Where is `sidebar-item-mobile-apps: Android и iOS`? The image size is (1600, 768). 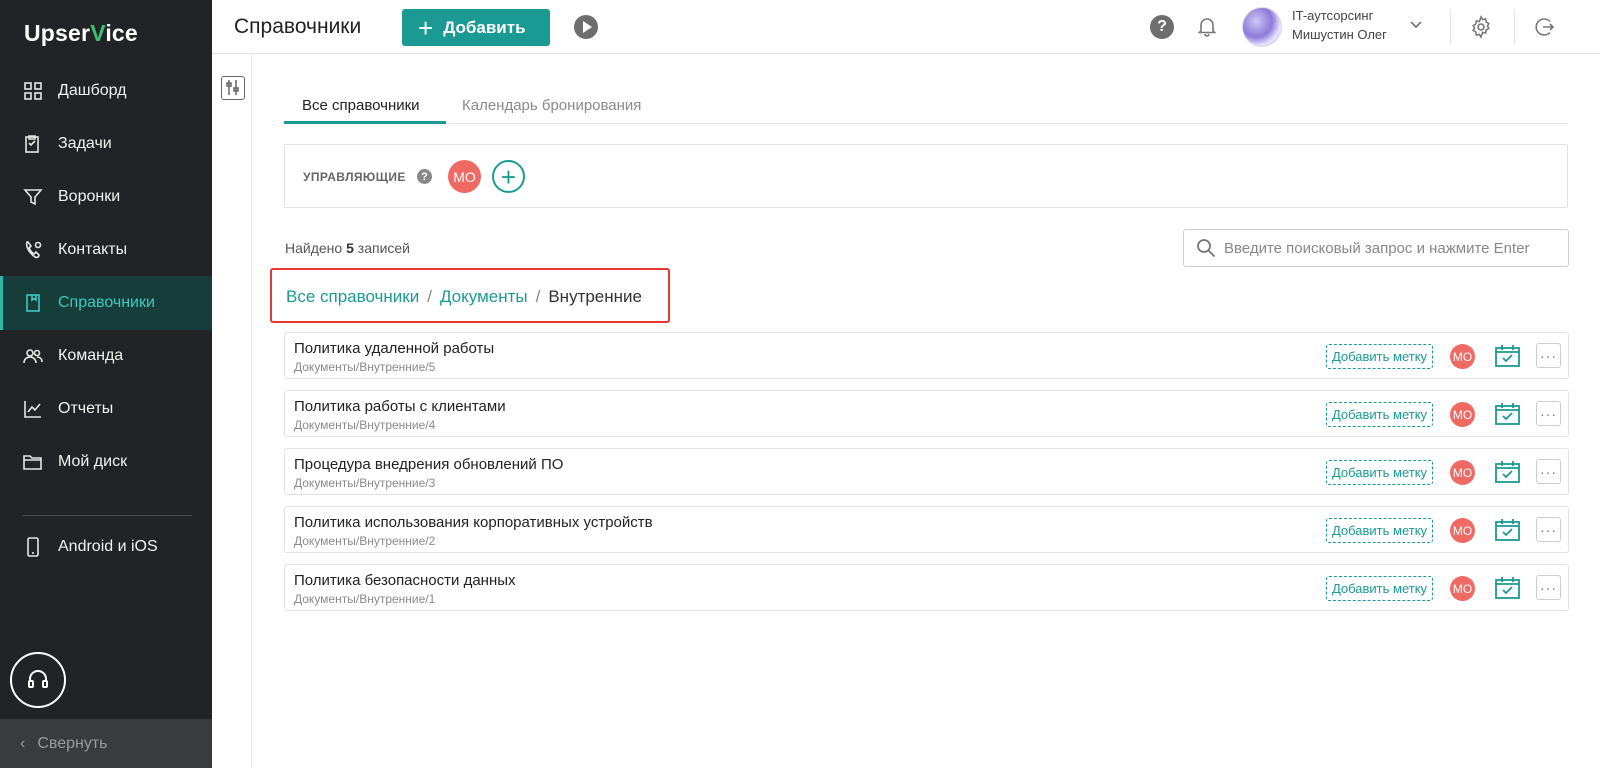
sidebar-item-mobile-apps: Android и iOS is located at coordinates (106, 547).